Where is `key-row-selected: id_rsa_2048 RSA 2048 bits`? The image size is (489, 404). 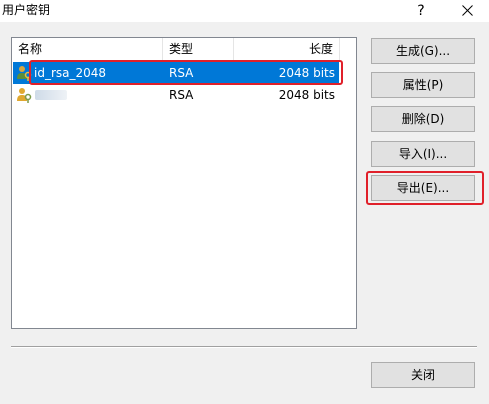 key-row-selected: id_rsa_2048 RSA 2048 bits is located at coordinates (176, 73).